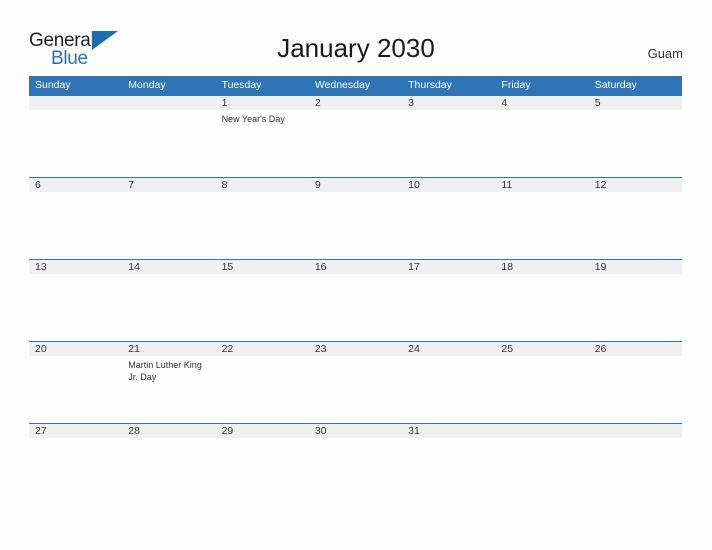 This screenshot has height=550, width=712. I want to click on day-cell: 26, so click(635, 382).